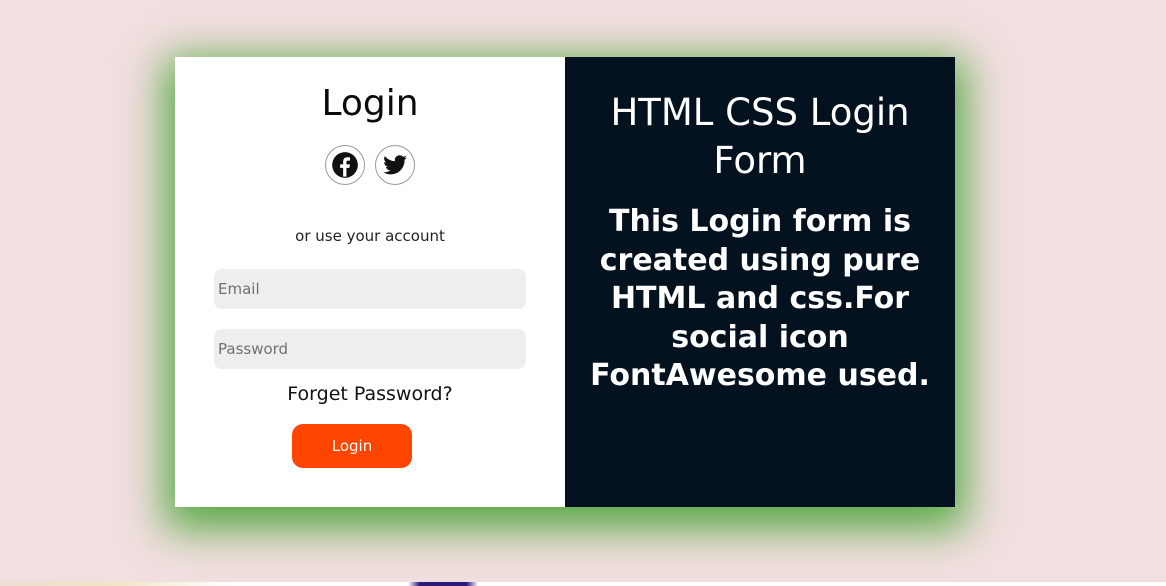  I want to click on facebook-icon, so click(345, 165).